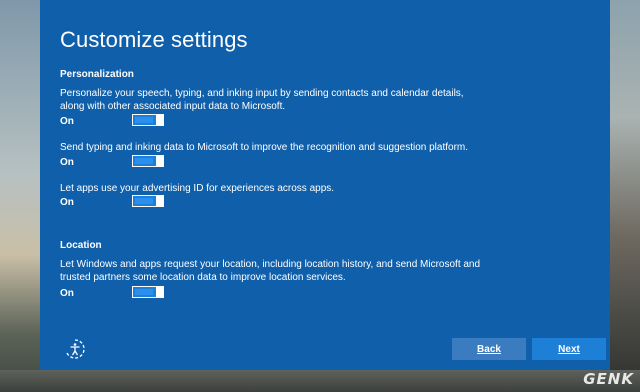 Image resolution: width=640 pixels, height=392 pixels. What do you see at coordinates (67, 162) in the screenshot?
I see `inking-data-state: On` at bounding box center [67, 162].